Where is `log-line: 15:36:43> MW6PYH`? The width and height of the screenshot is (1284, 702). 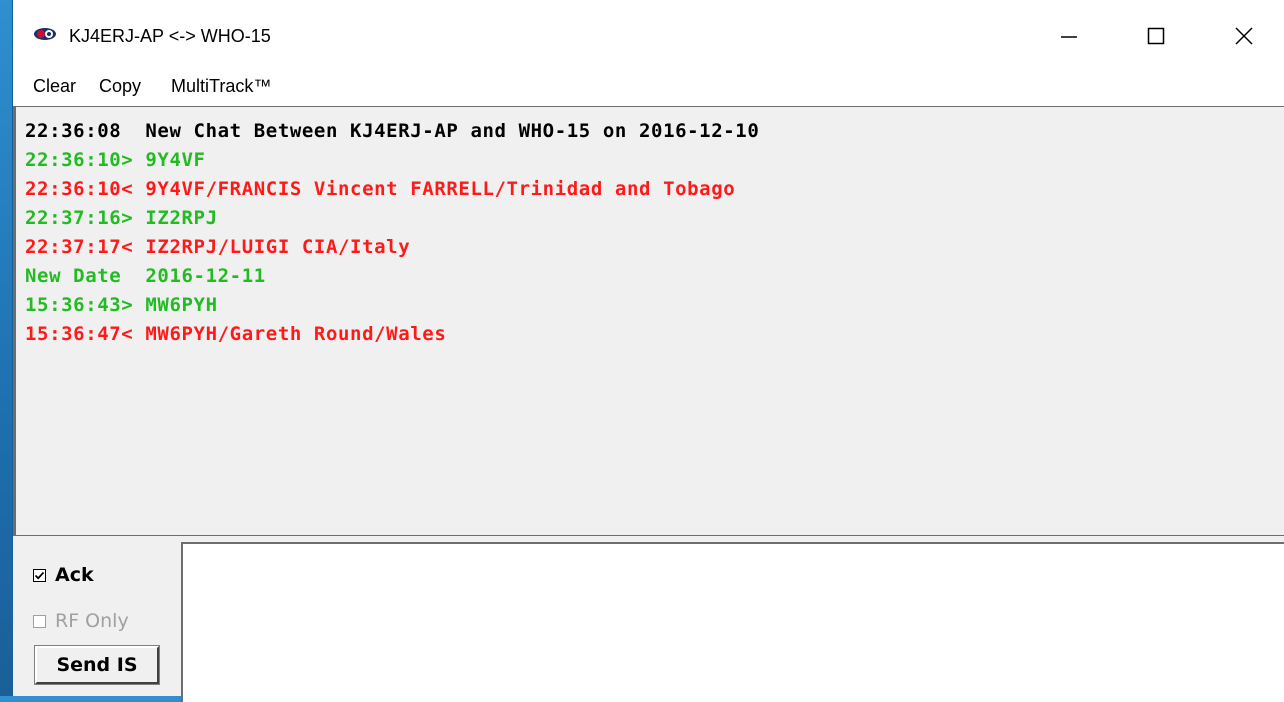 log-line: 15:36:43> MW6PYH is located at coordinates (121, 305).